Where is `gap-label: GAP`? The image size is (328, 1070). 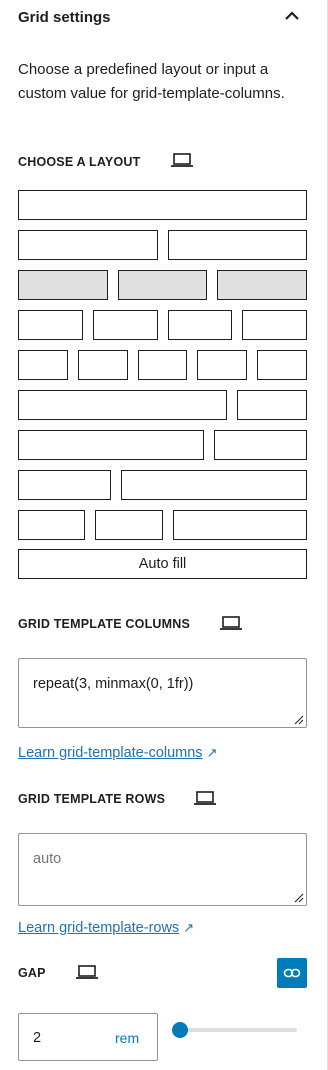
gap-label: GAP is located at coordinates (32, 973).